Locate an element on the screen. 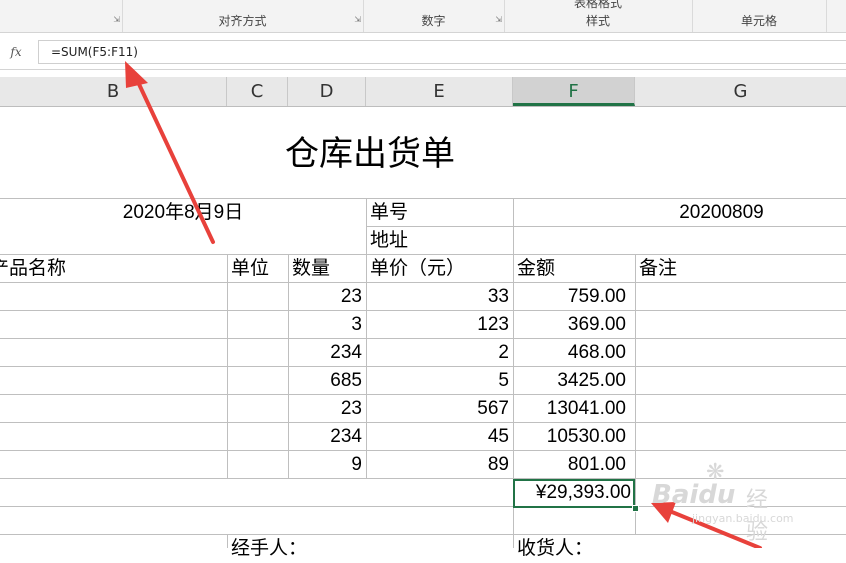 This screenshot has width=846, height=563. watermark-brand: Baidu is located at coordinates (694, 495).